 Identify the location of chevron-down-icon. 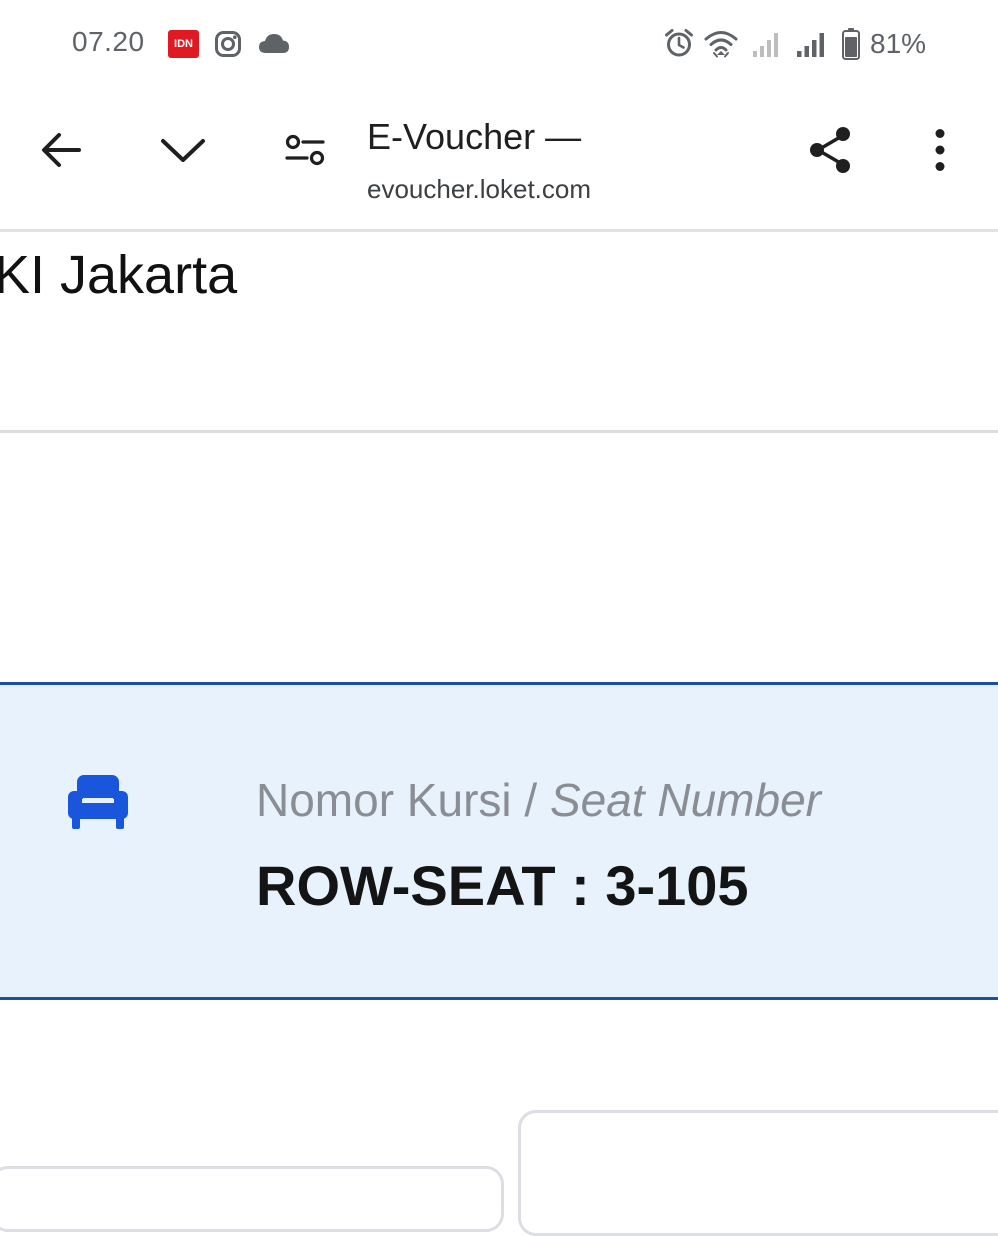
(183, 150).